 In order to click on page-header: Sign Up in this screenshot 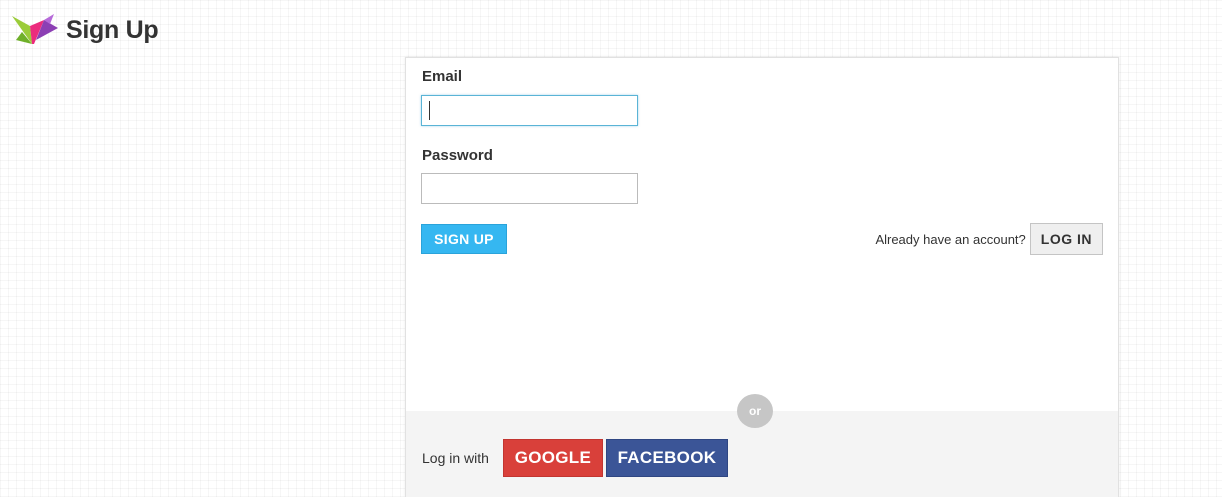, I will do `click(84, 30)`.